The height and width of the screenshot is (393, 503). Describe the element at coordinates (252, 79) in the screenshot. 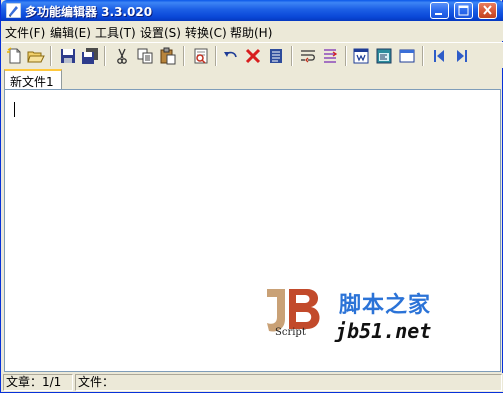

I see `document-tabs: 新文件1` at that location.